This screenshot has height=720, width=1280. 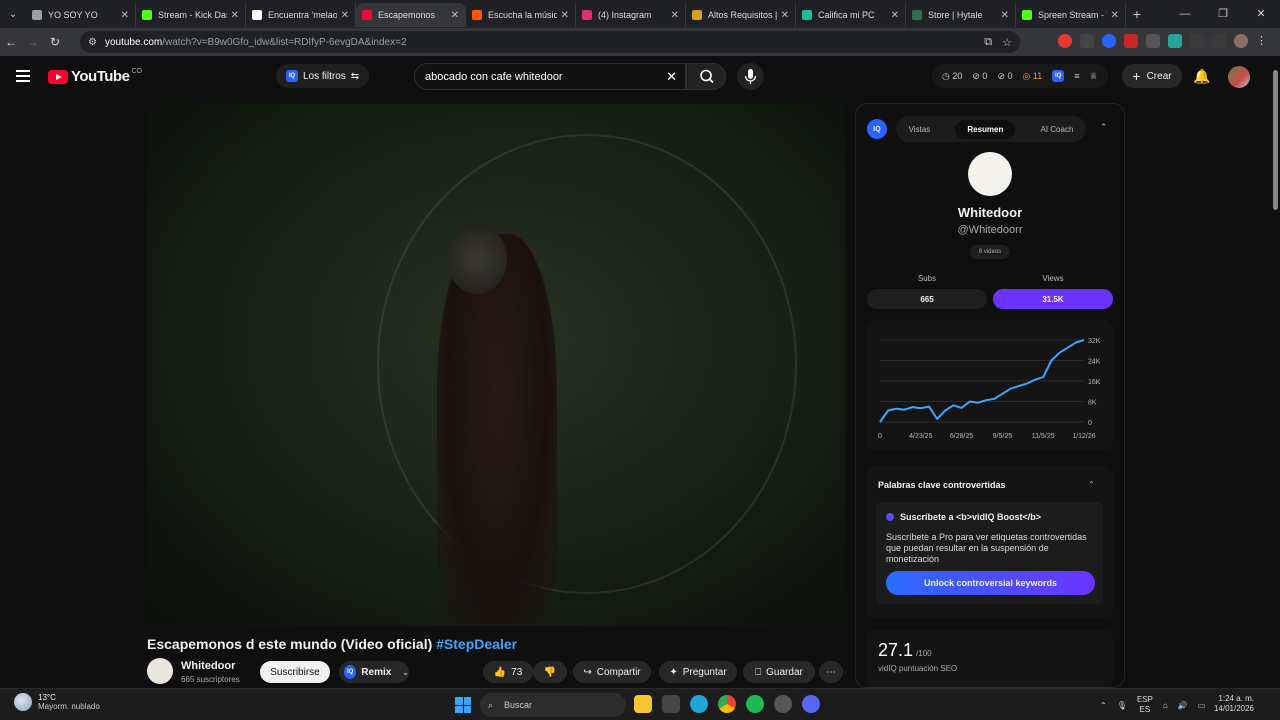 What do you see at coordinates (1201, 76) in the screenshot?
I see `notifications-bell-icon: 🔔` at bounding box center [1201, 76].